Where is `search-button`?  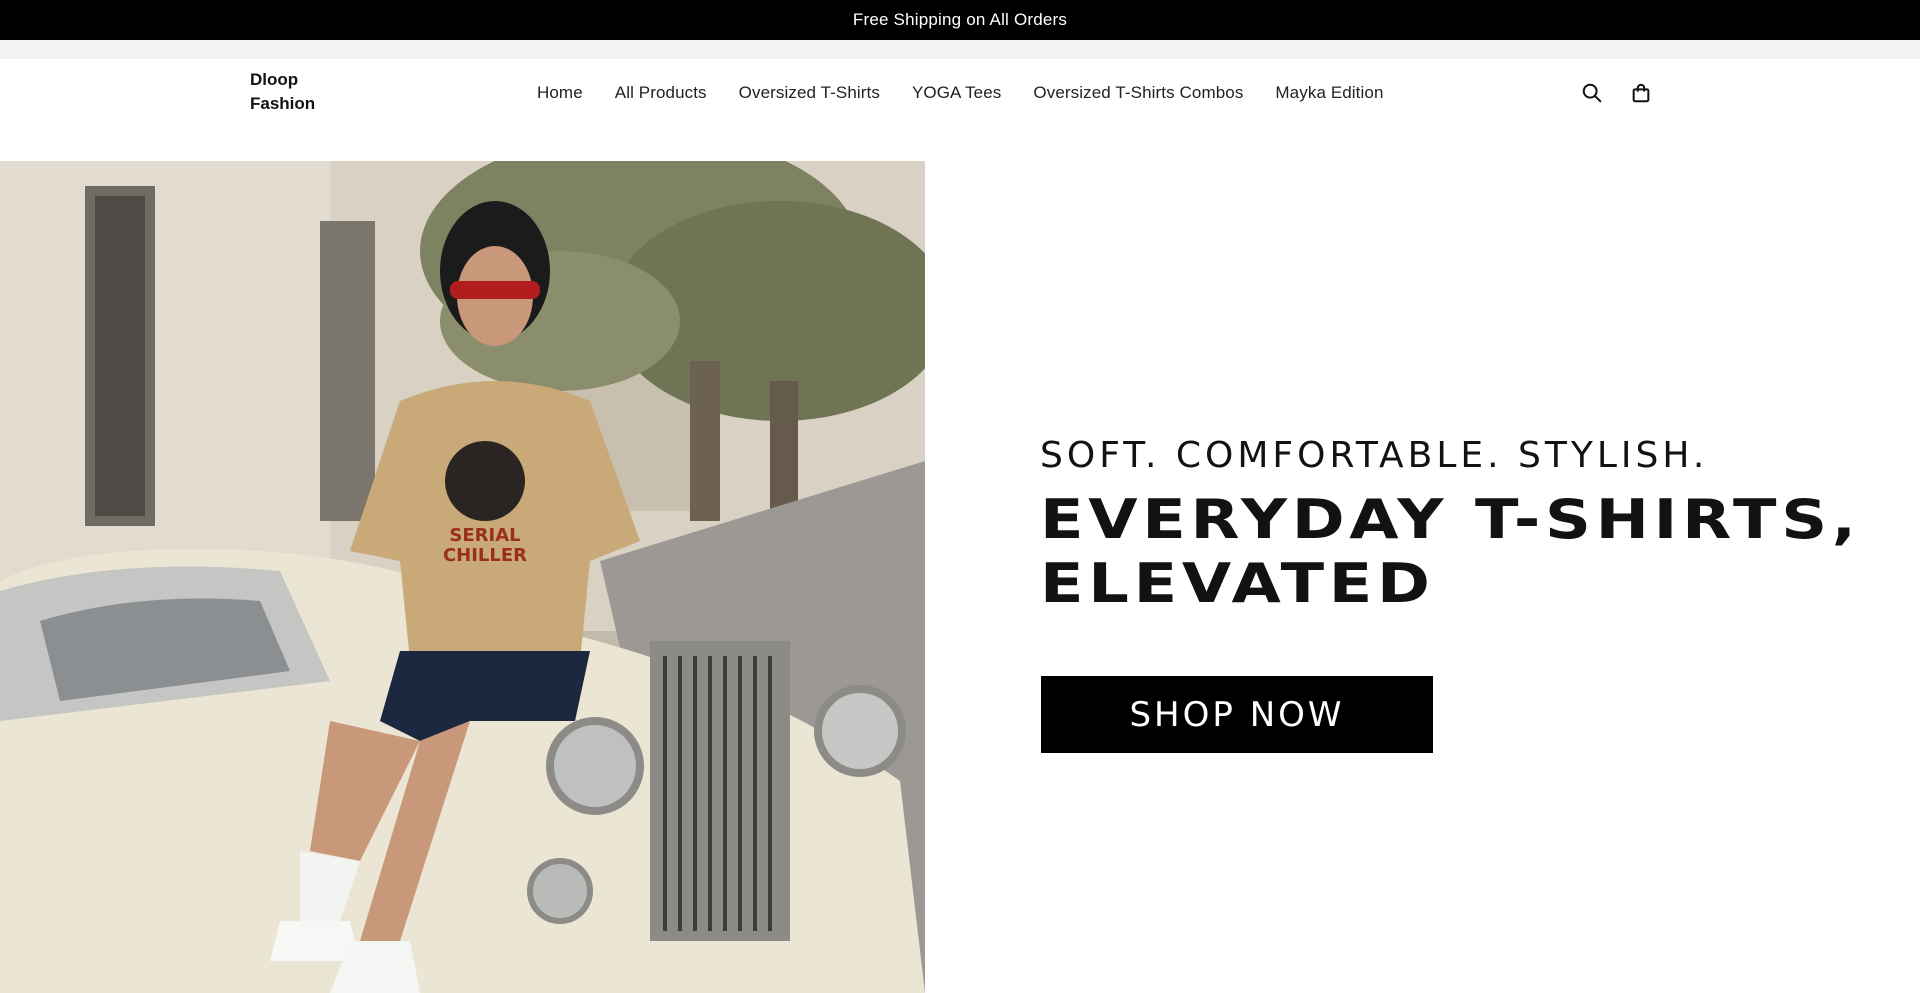
search-button is located at coordinates (1592, 93).